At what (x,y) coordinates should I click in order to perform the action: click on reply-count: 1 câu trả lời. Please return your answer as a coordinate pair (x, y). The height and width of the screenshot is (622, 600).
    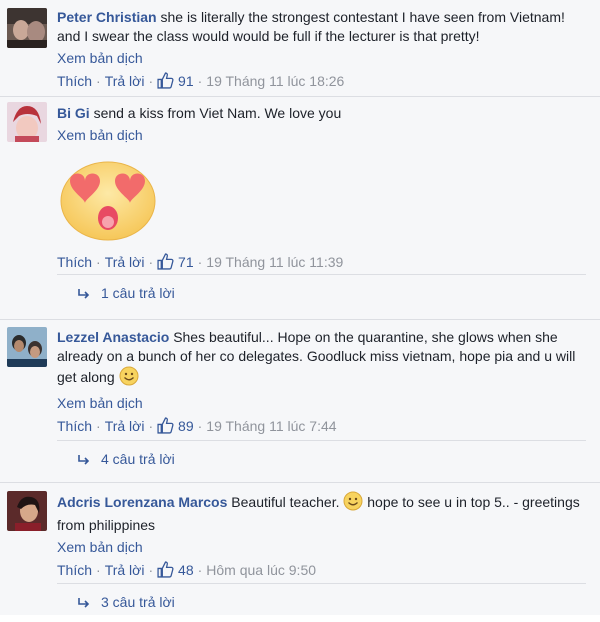
    Looking at the image, I should click on (138, 293).